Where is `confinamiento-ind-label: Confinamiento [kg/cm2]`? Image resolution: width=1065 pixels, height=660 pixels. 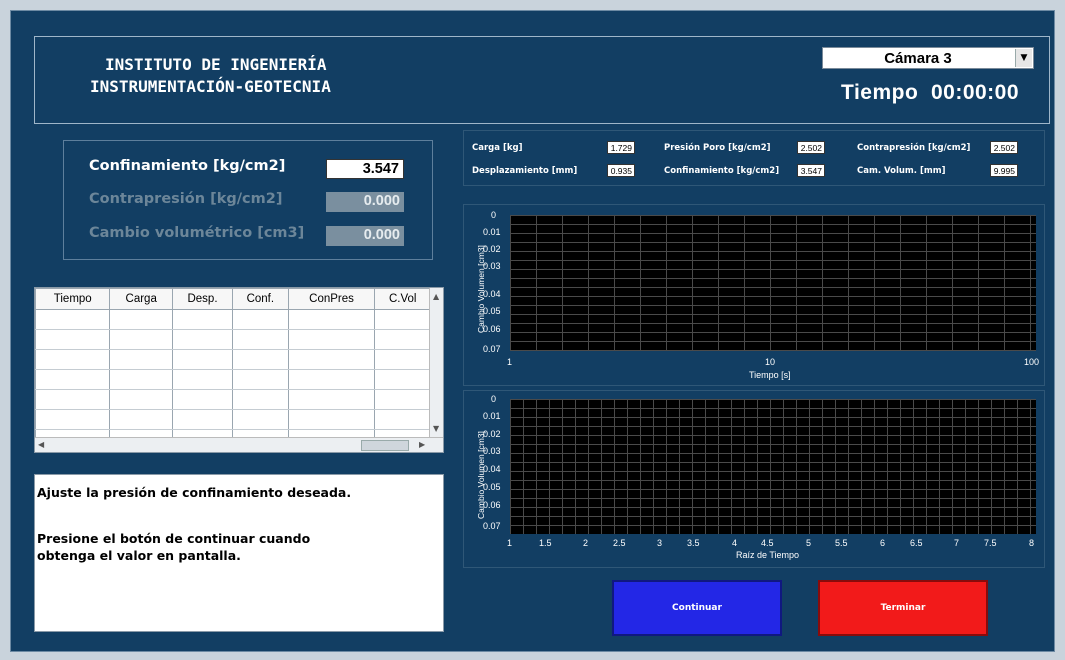 confinamiento-ind-label: Confinamiento [kg/cm2] is located at coordinates (722, 171).